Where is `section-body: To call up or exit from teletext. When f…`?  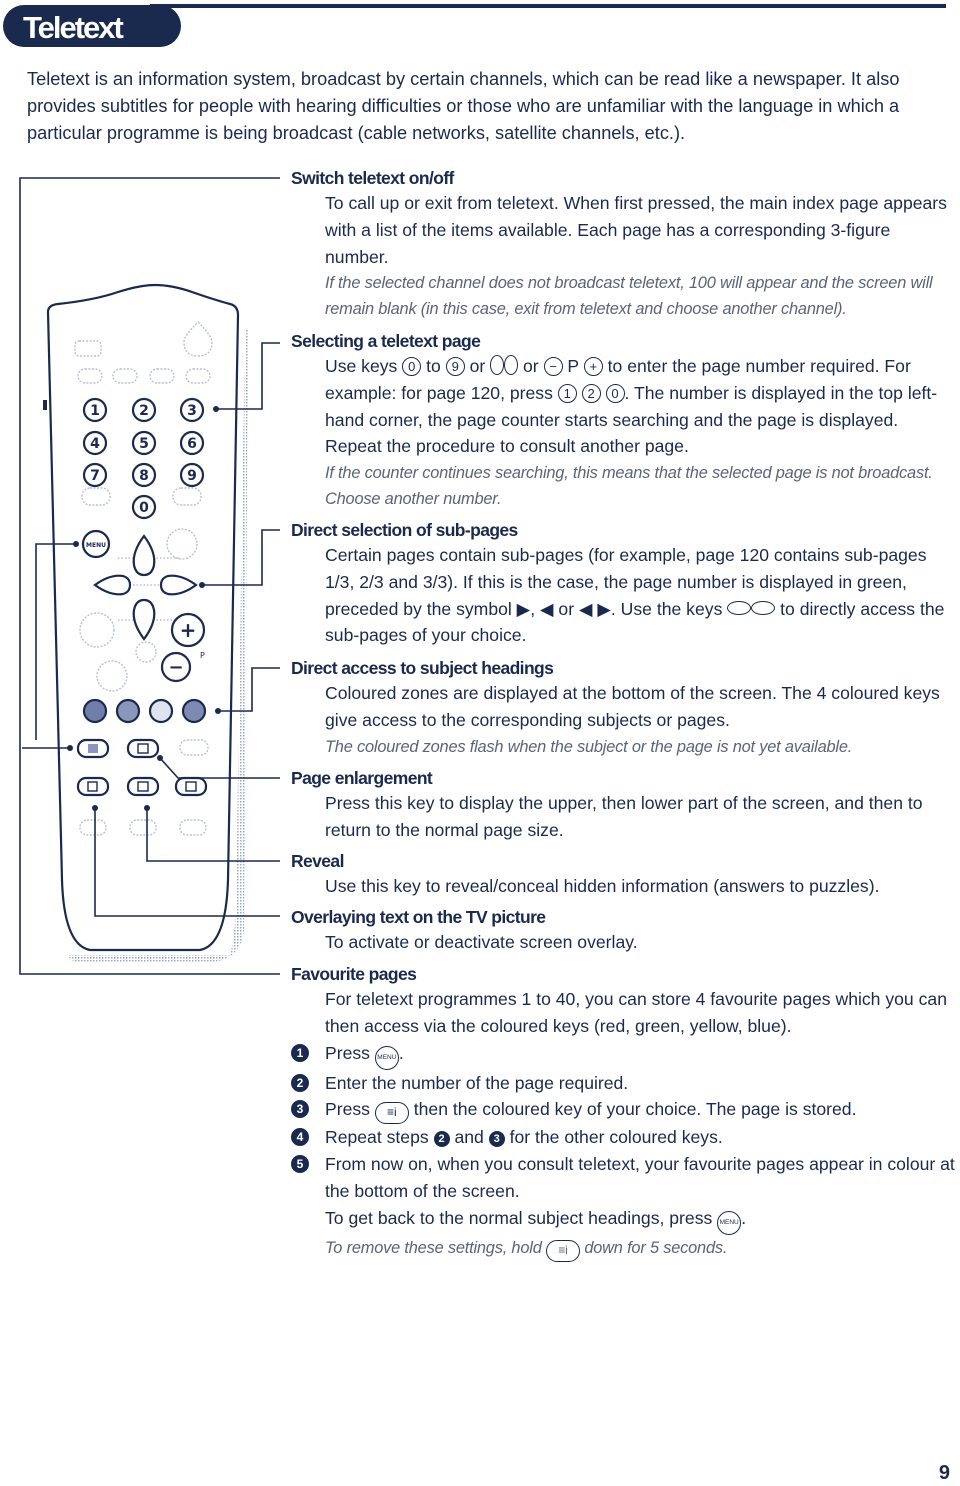
section-body: To call up or exit from teletext. When f… is located at coordinates (636, 230).